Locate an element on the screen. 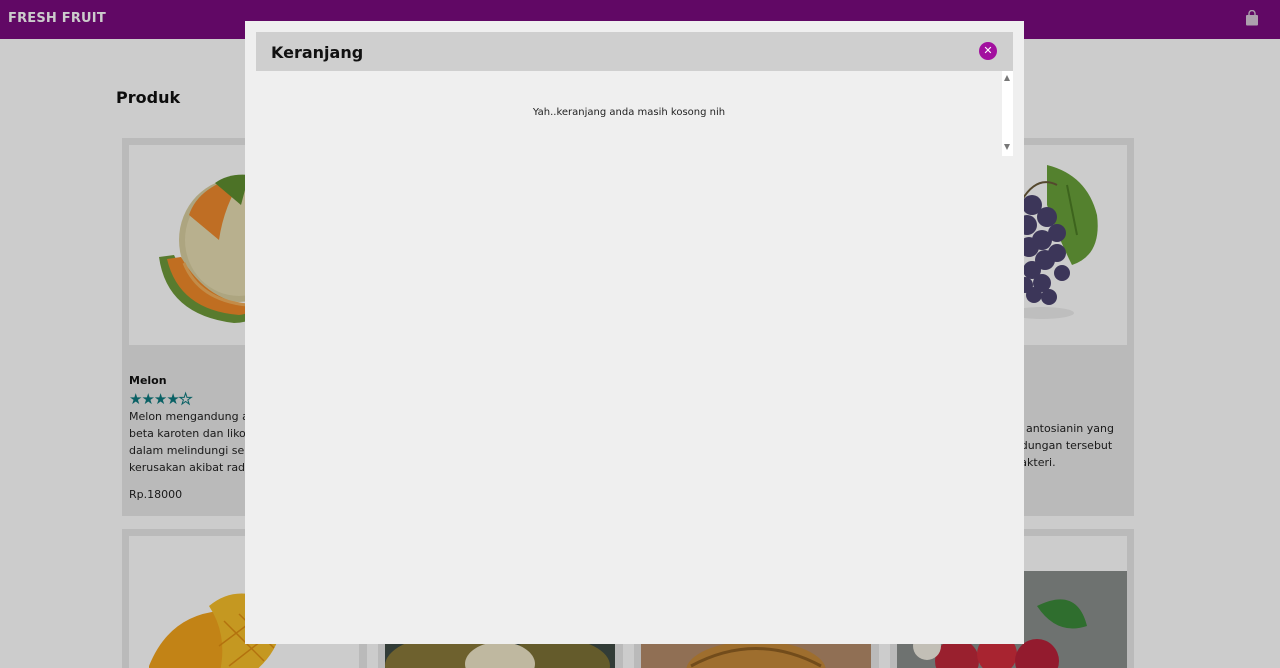  modal-header: Keranjang ✕ is located at coordinates (634, 51).